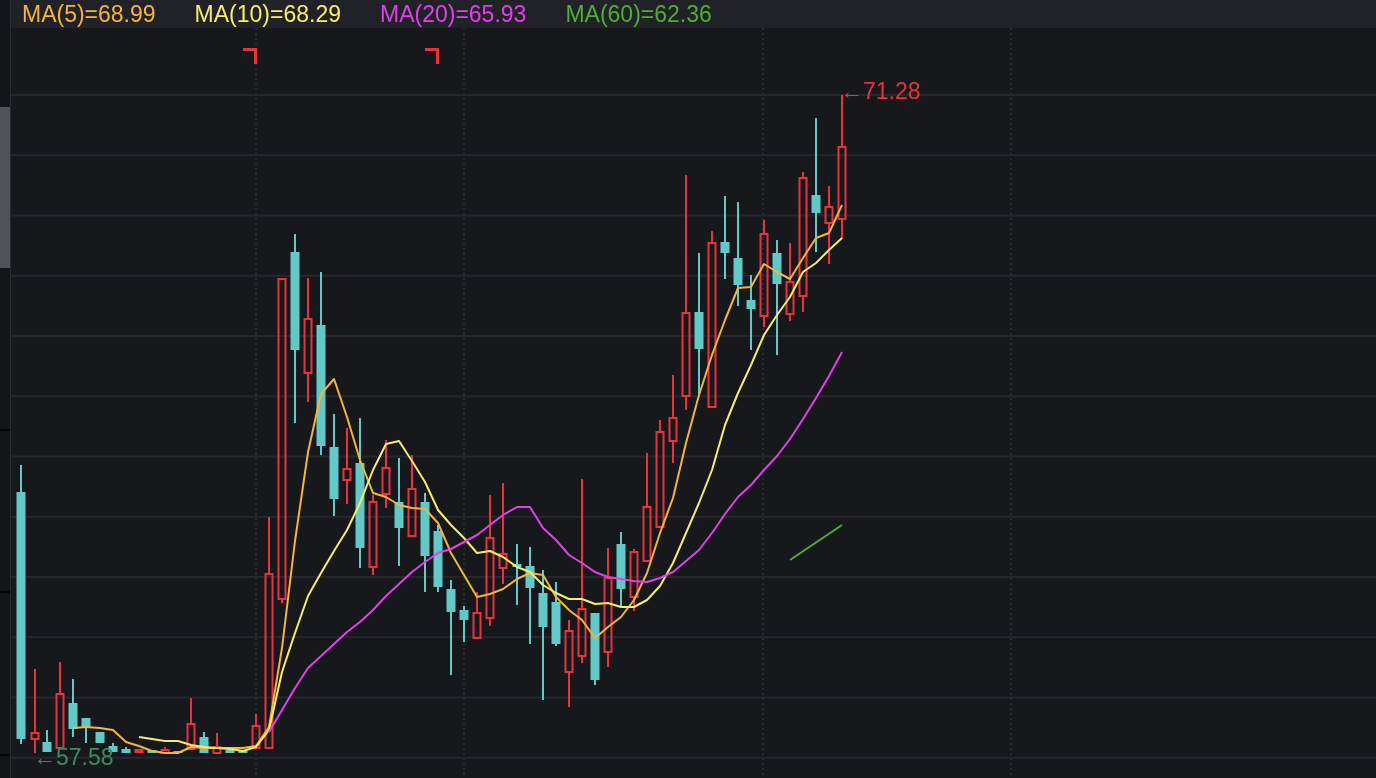 This screenshot has width=1376, height=778. What do you see at coordinates (638, 14) in the screenshot?
I see `ma-legend-label: MA(60)=62.36` at bounding box center [638, 14].